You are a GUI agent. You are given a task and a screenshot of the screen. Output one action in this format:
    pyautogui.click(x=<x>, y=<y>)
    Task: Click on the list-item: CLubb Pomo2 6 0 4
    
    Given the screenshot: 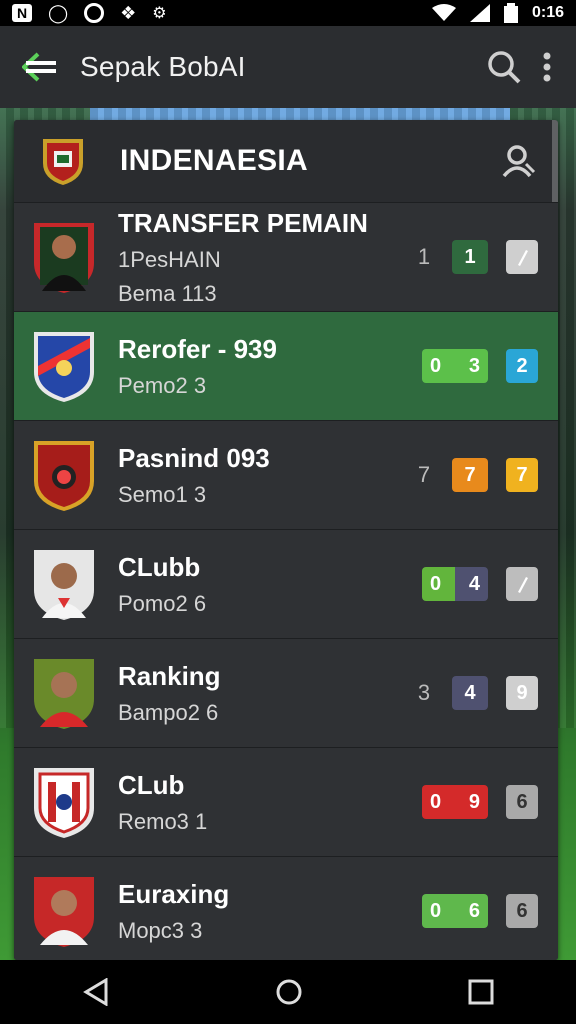 What is the action you would take?
    pyautogui.click(x=286, y=583)
    